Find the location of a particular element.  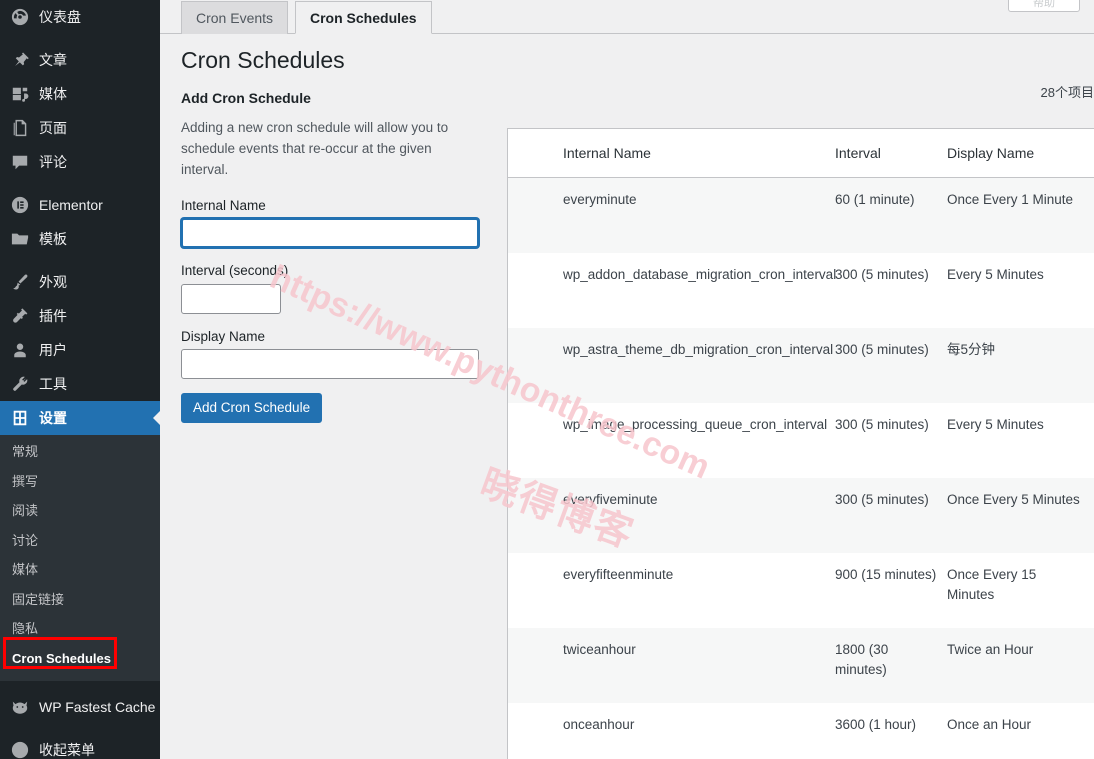

tab-label-cron-events: Cron Events is located at coordinates (235, 18).